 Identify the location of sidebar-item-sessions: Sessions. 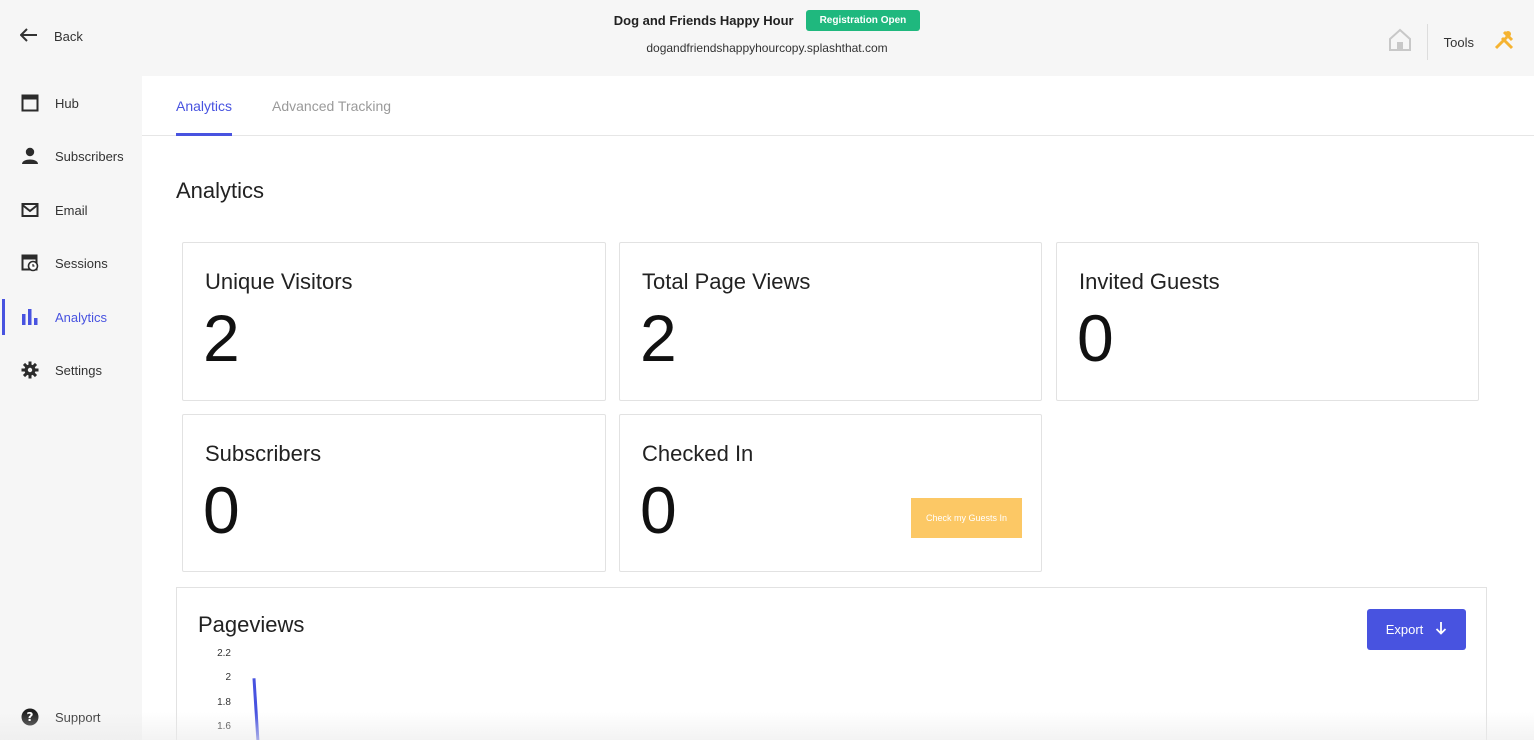
(71, 263).